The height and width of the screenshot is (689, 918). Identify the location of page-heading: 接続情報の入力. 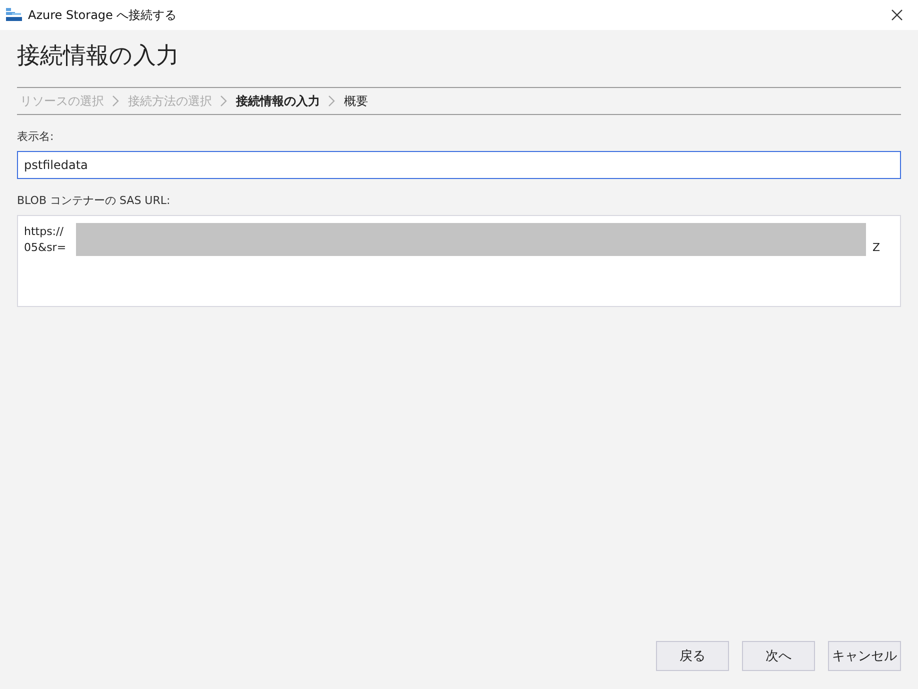
(98, 56).